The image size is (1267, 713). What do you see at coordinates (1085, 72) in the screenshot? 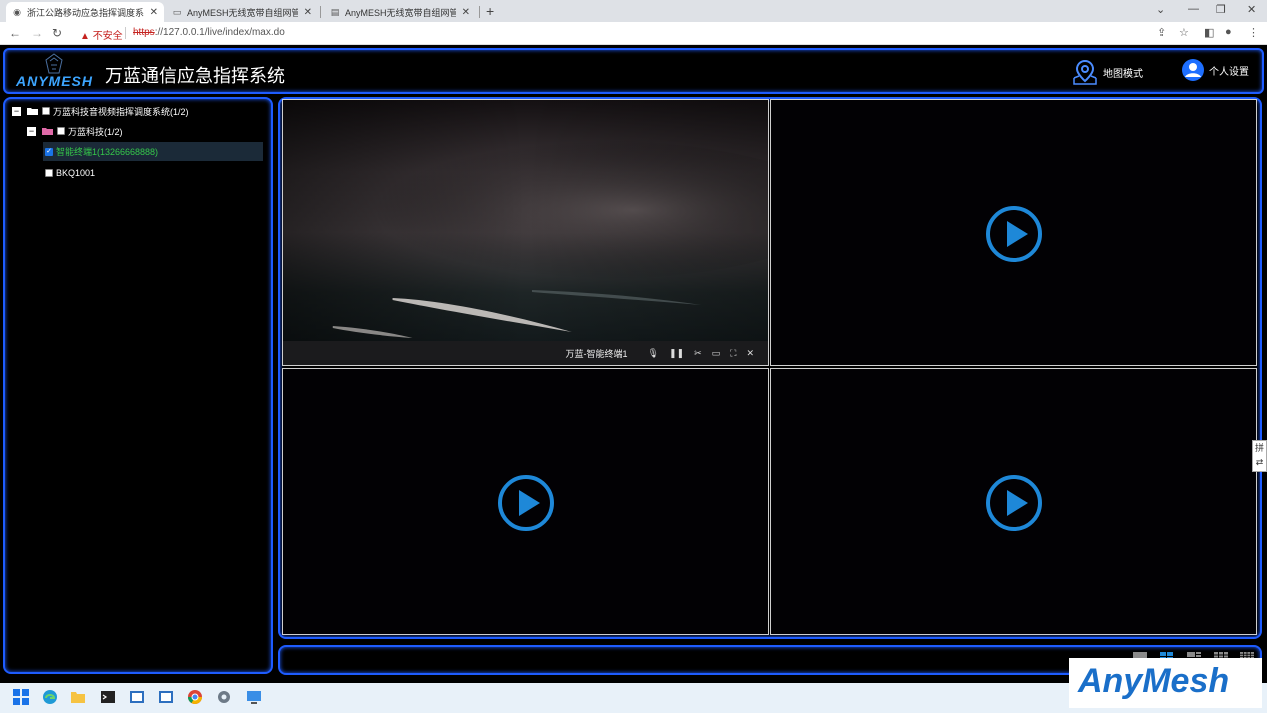
I see `map-pin-icon` at bounding box center [1085, 72].